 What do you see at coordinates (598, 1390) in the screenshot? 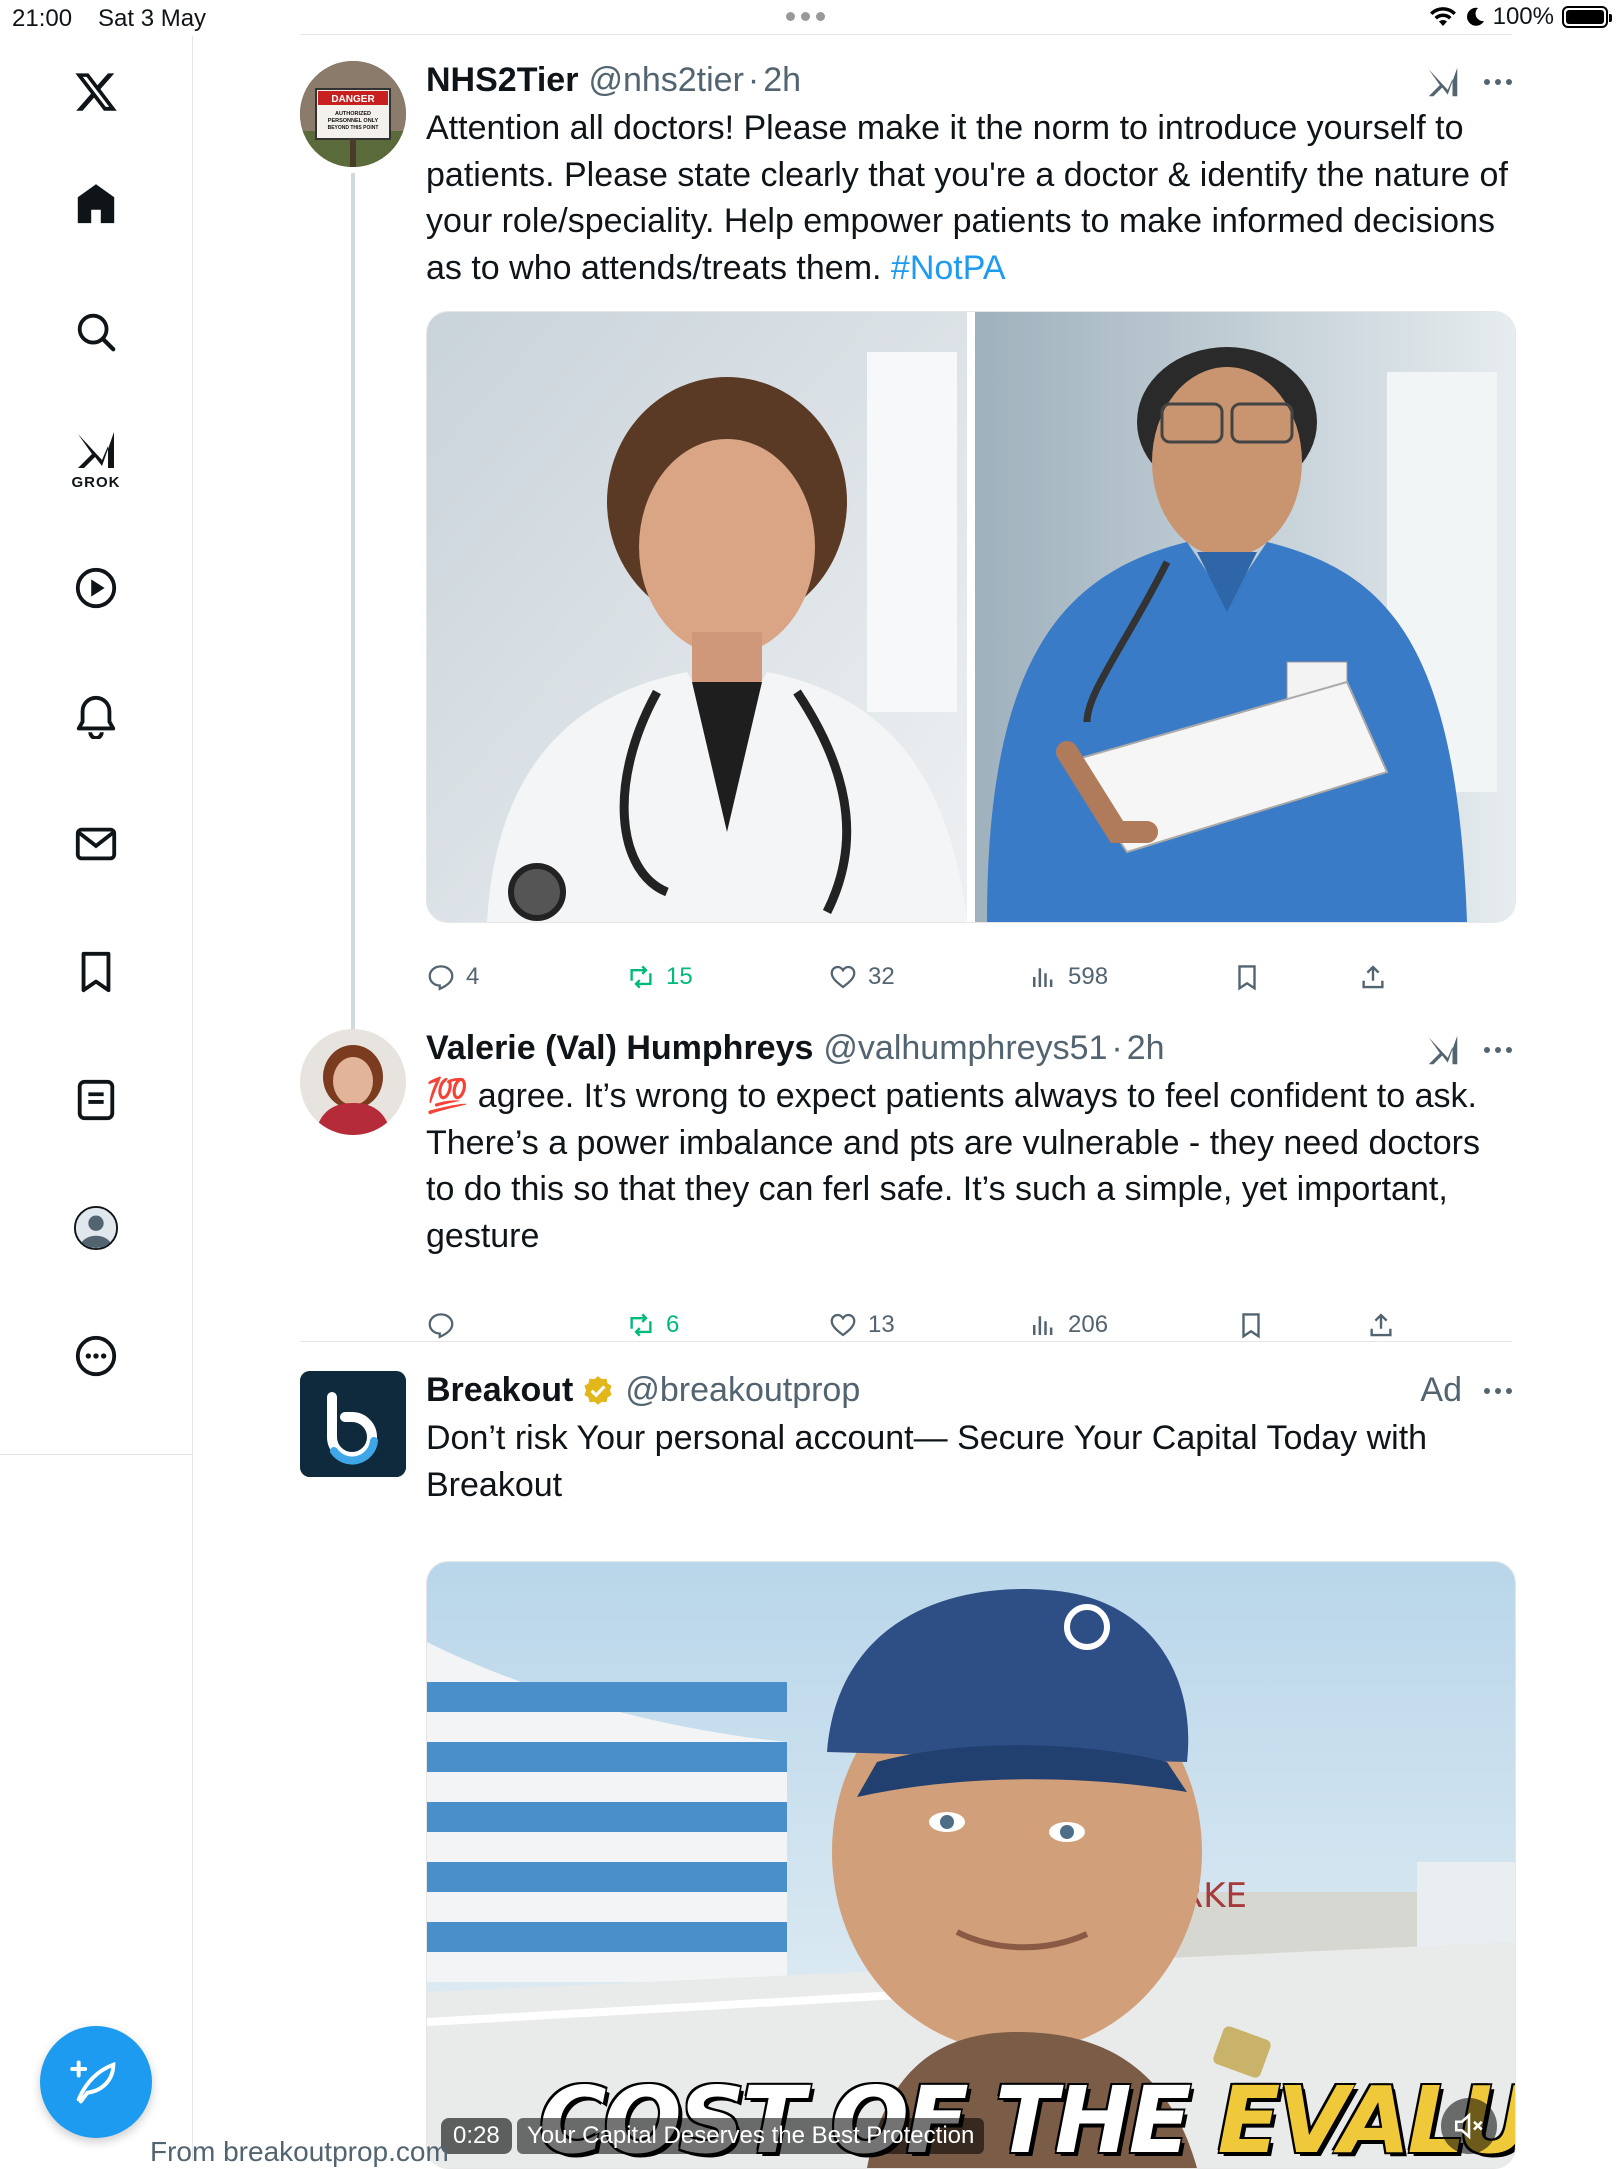
I see `verified-badge-icon` at bounding box center [598, 1390].